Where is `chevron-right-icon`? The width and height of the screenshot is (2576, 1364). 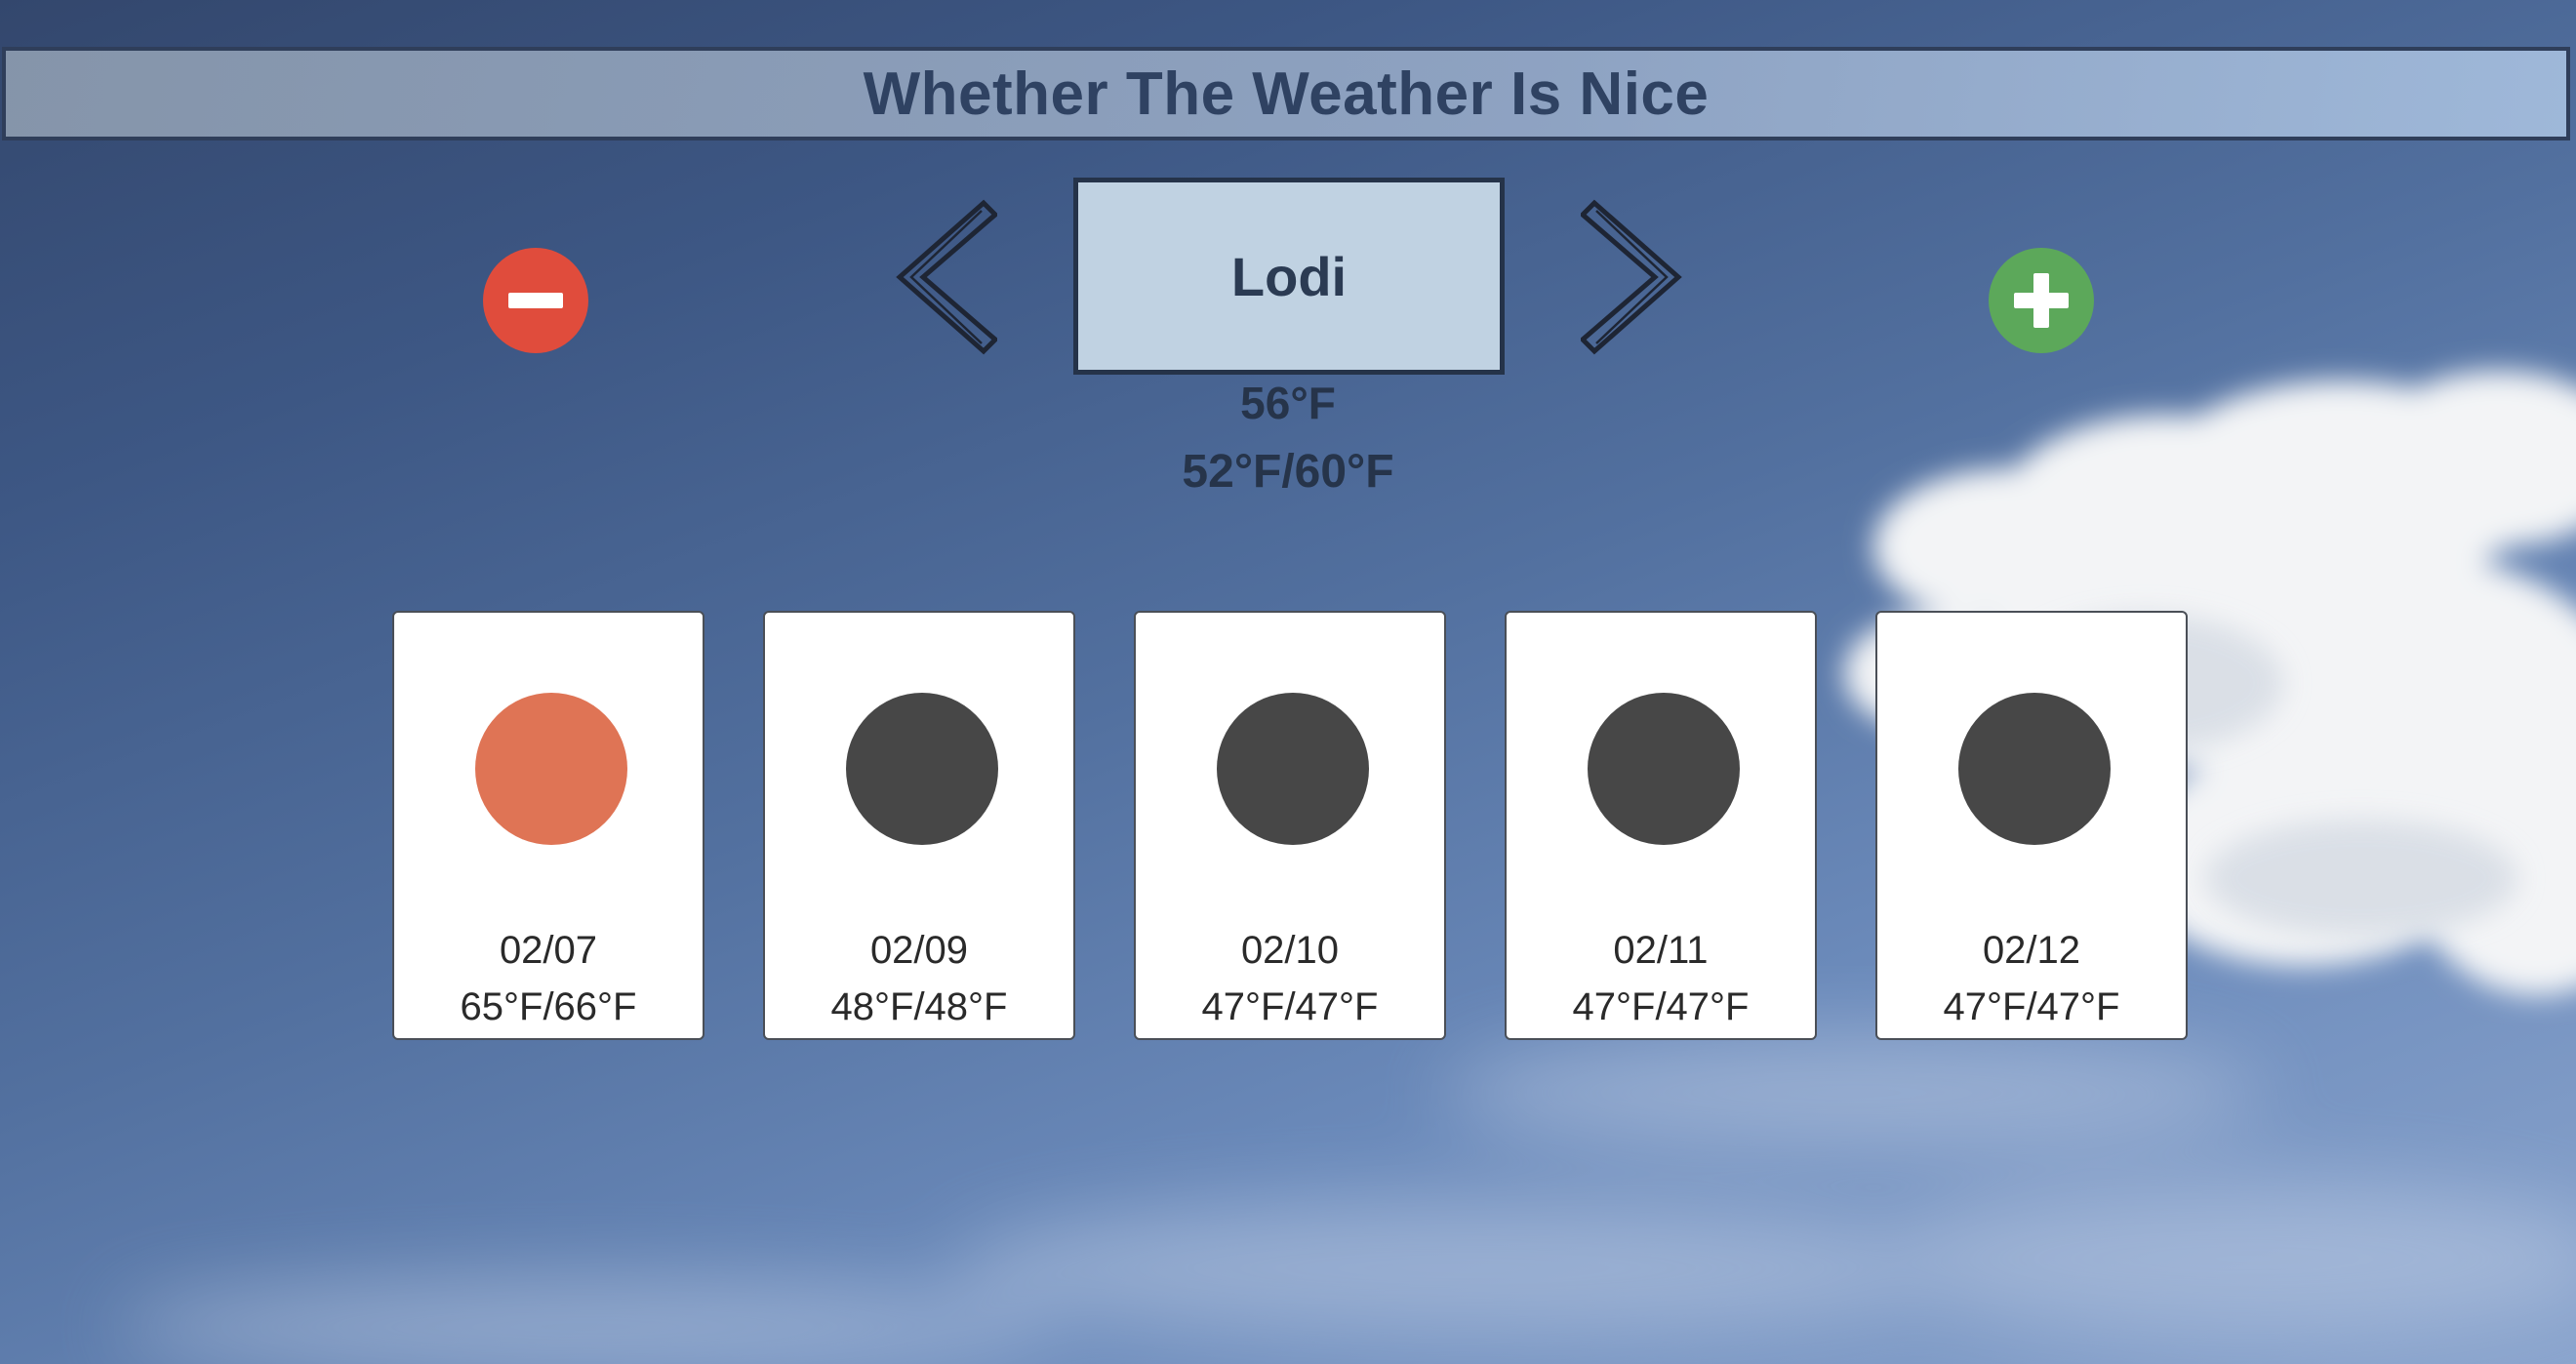 chevron-right-icon is located at coordinates (1630, 277).